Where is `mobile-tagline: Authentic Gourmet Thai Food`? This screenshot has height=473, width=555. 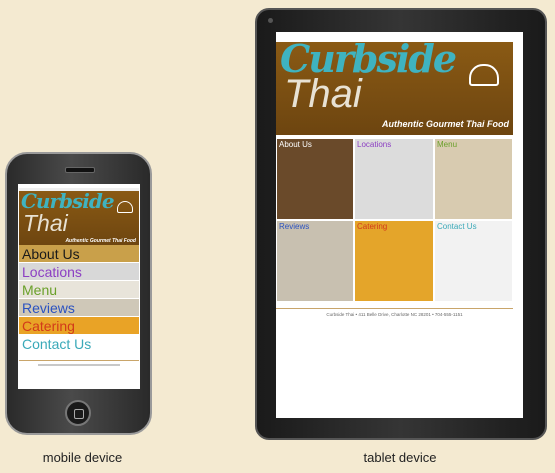 mobile-tagline: Authentic Gourmet Thai Food is located at coordinates (100, 241).